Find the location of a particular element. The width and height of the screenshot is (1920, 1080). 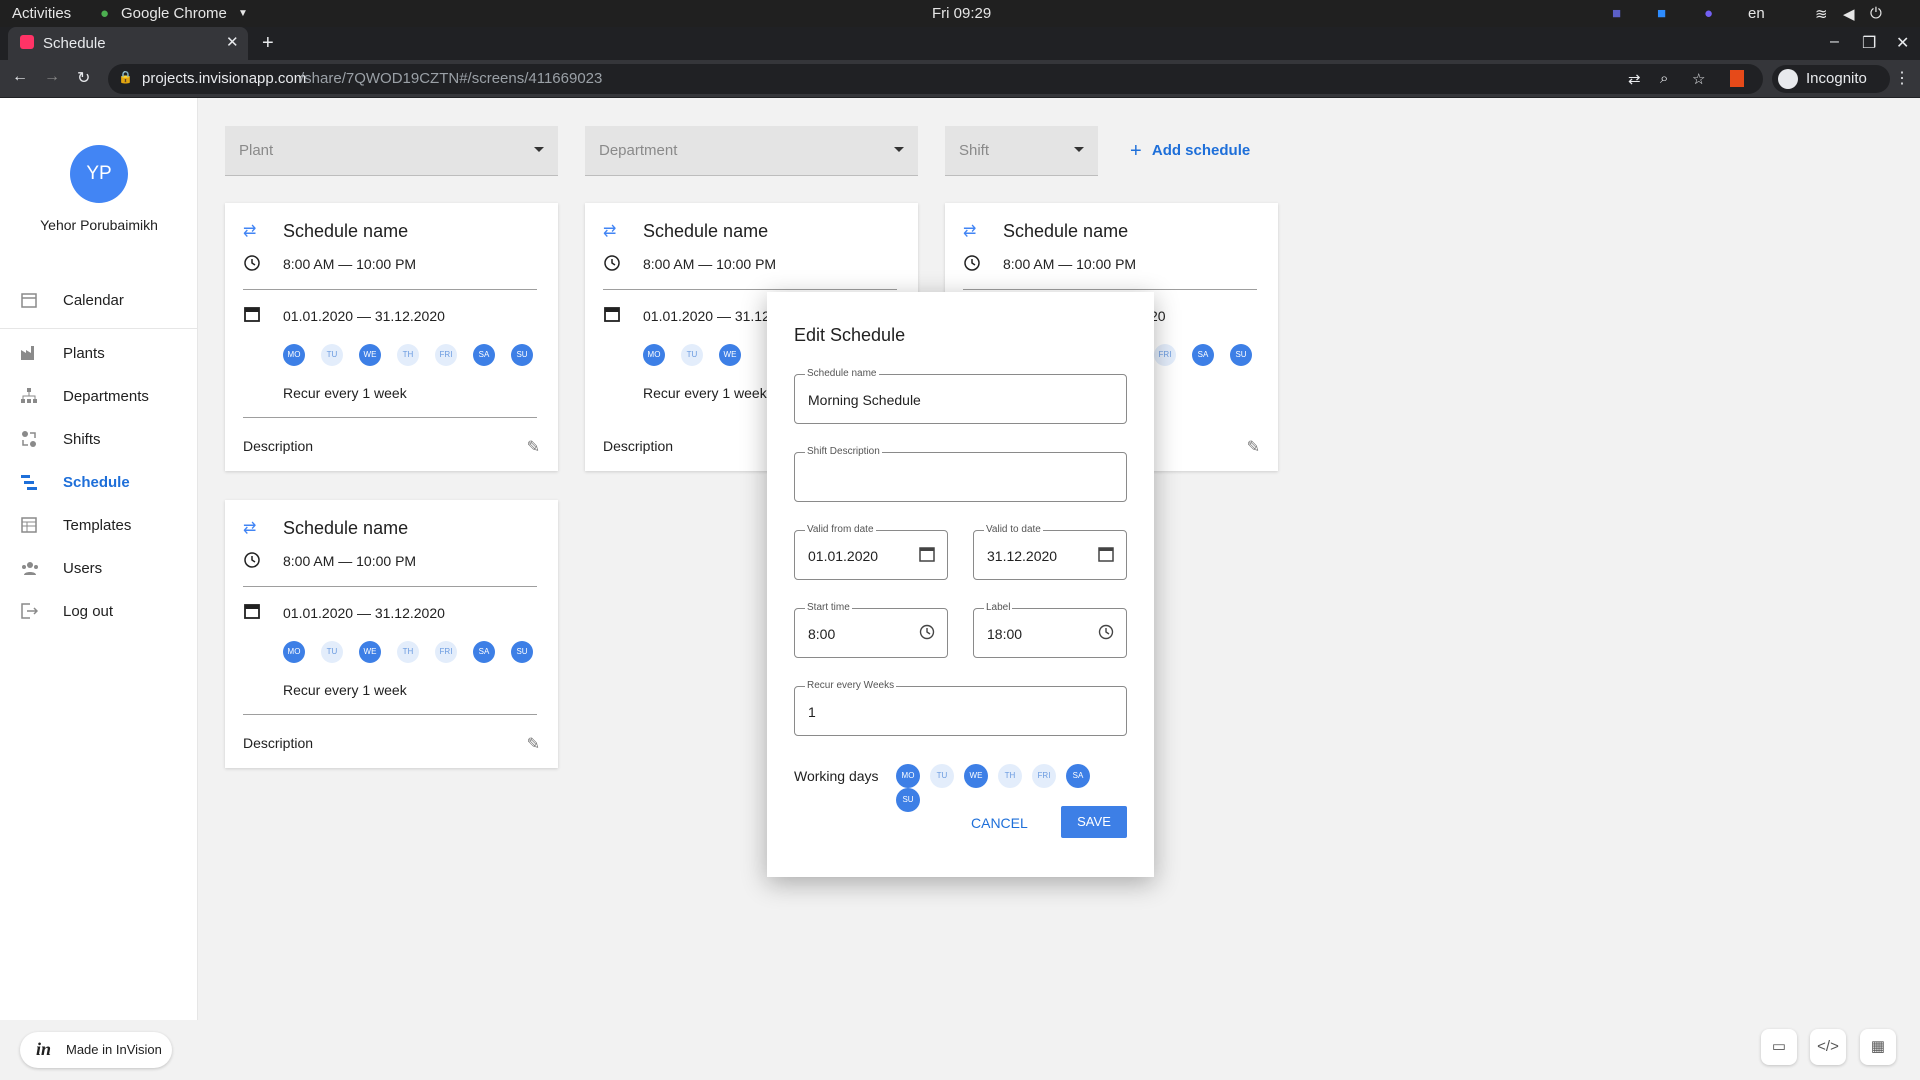

shift-select: Shift is located at coordinates (1021, 151).